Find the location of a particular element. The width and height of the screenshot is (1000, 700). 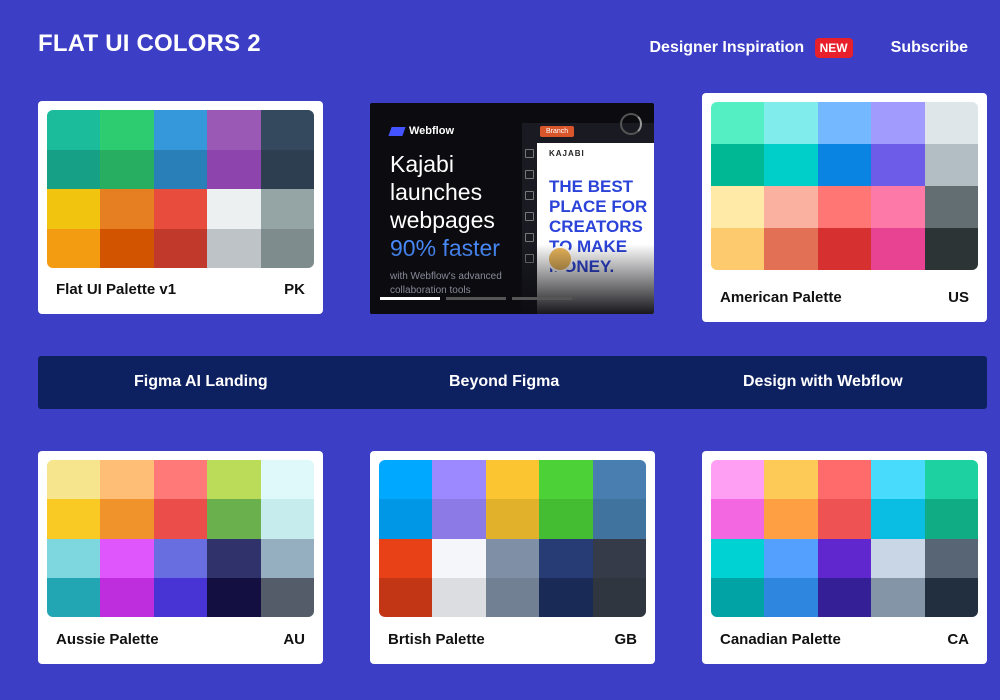

palette-card-canadian: Canadian Palette CA is located at coordinates (844, 557).